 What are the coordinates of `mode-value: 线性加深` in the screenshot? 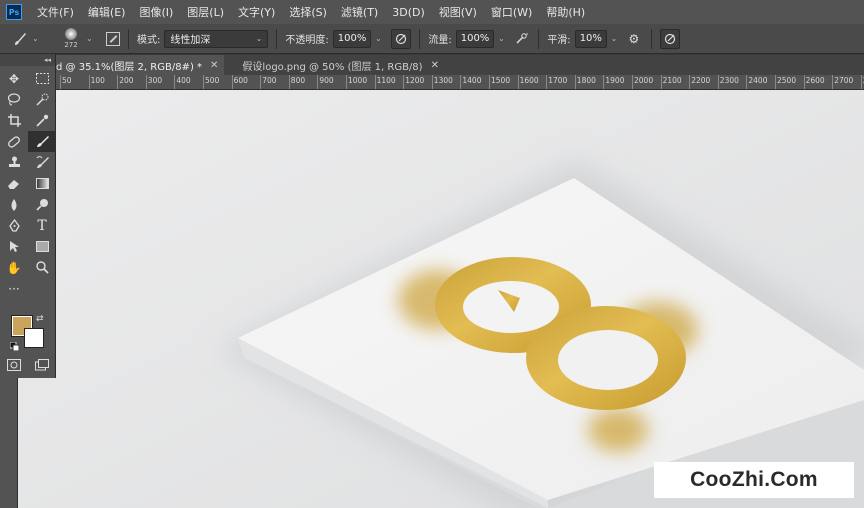 It's located at (190, 40).